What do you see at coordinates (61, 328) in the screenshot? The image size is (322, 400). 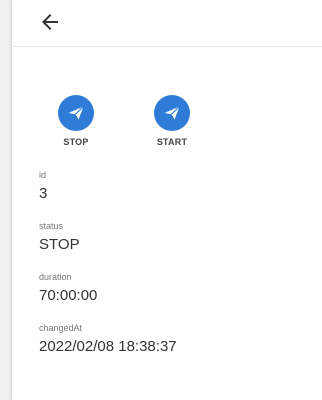 I see `field-label: changedAt` at bounding box center [61, 328].